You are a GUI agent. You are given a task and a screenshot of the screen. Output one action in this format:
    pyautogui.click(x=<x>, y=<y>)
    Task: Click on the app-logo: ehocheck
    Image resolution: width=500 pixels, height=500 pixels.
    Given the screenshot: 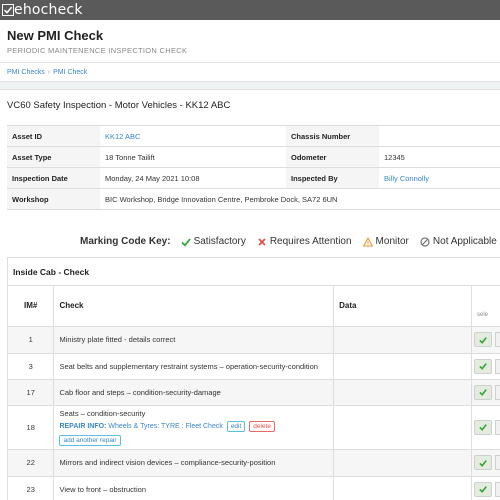 What is the action you would take?
    pyautogui.click(x=42, y=10)
    